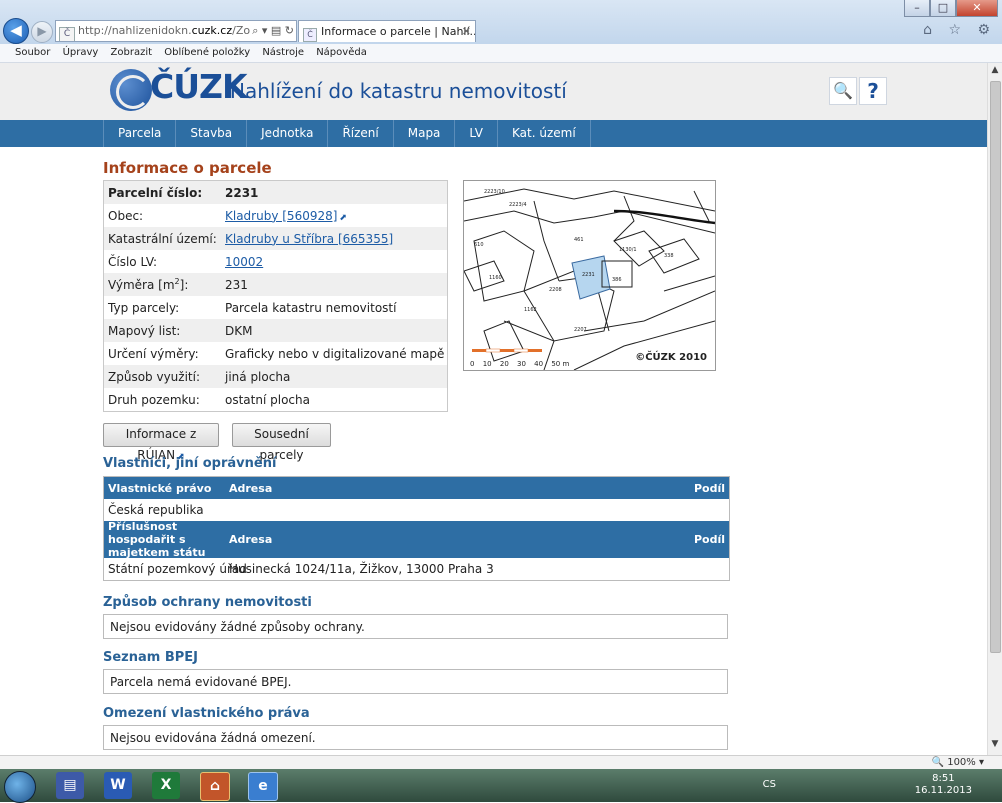 Image resolution: width=1002 pixels, height=803 pixels. What do you see at coordinates (275, 330) in the screenshot?
I see `info-row-mapovy-list: Mapový list: DKM` at bounding box center [275, 330].